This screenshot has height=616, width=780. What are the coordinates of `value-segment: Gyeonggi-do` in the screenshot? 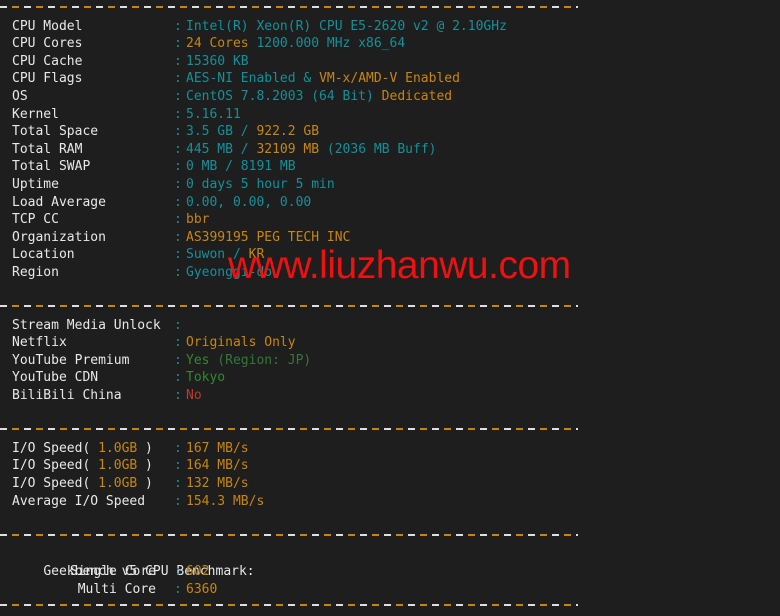 It's located at (229, 272).